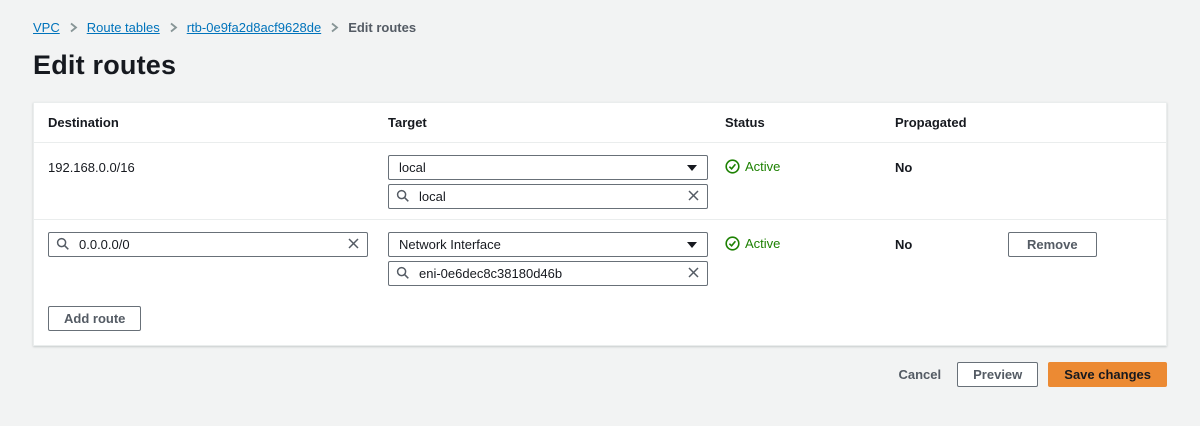 This screenshot has height=426, width=1200. Describe the element at coordinates (123, 27) in the screenshot. I see `breadcrumb-link-route-tables: Route tables` at that location.